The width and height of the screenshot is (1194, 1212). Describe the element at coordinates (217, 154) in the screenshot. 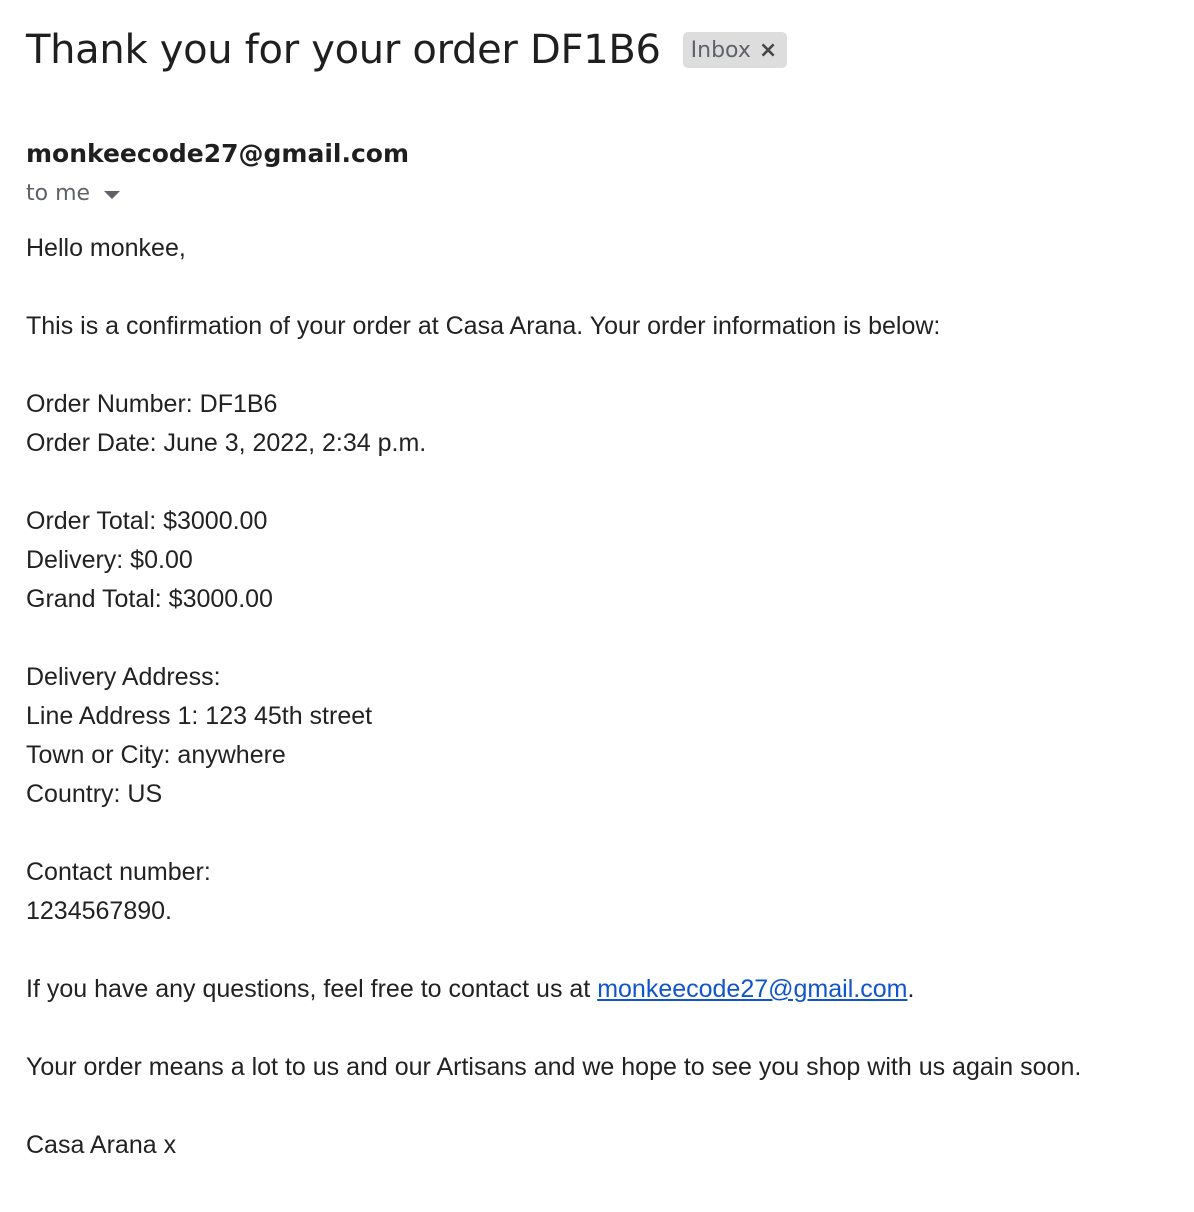

I see `sender-address: monkeecode27@gmail.com` at that location.